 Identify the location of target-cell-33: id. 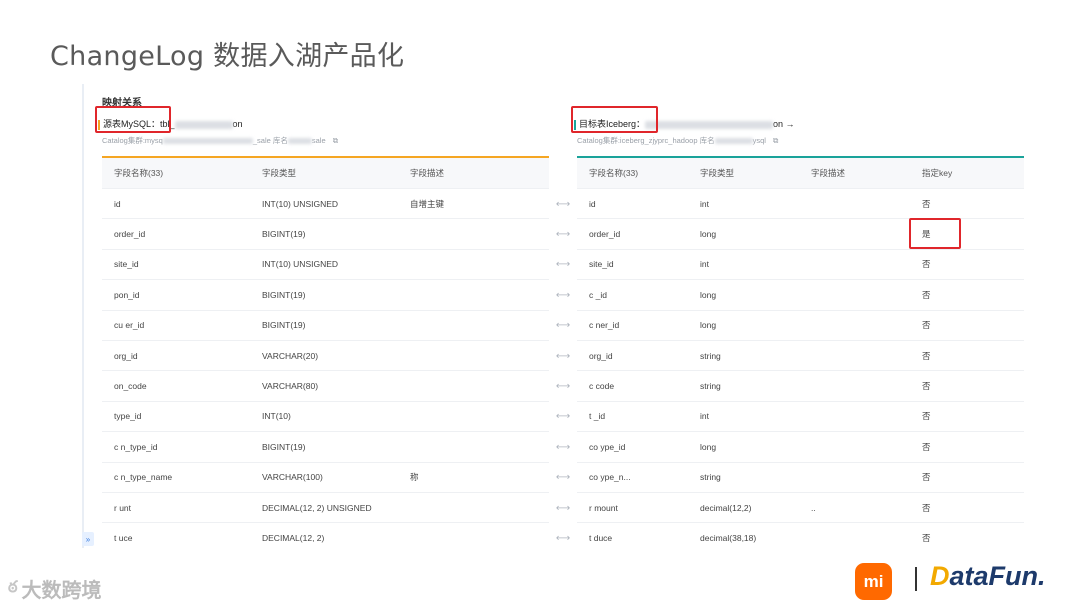
(592, 203).